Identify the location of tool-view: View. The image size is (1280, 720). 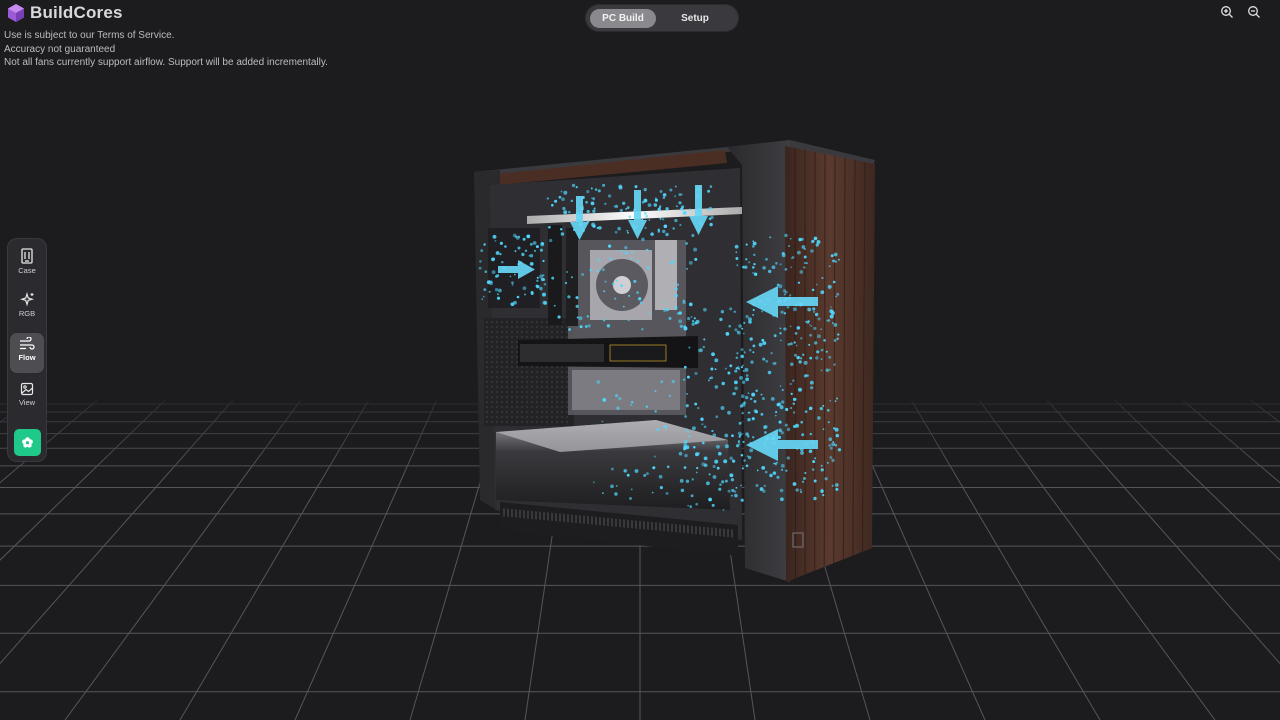
(27, 398).